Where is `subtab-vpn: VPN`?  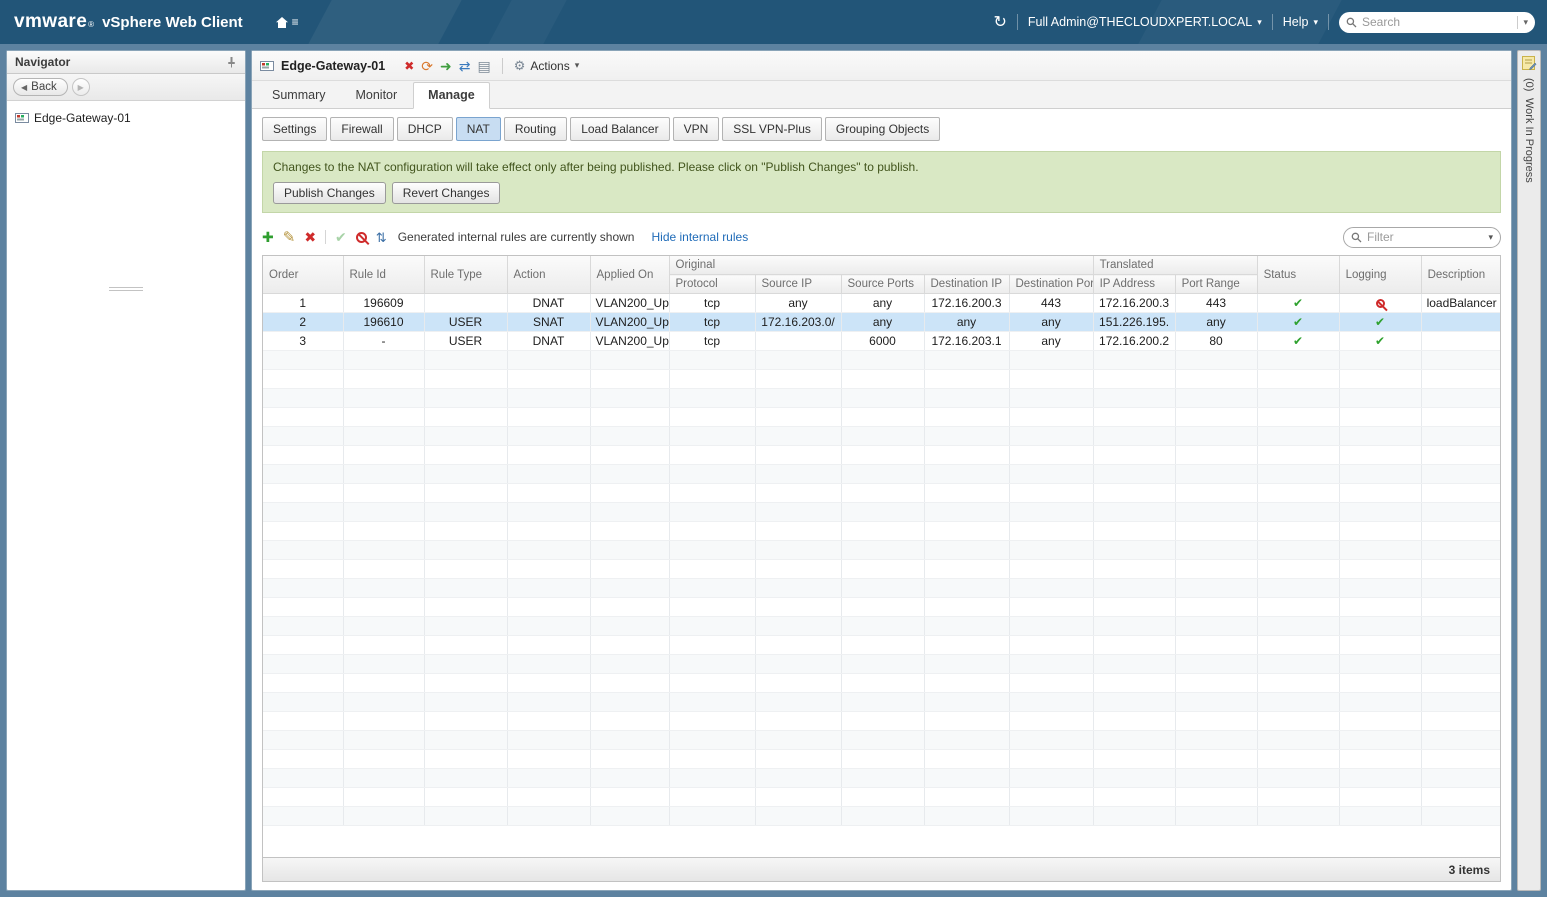
subtab-vpn: VPN is located at coordinates (696, 129).